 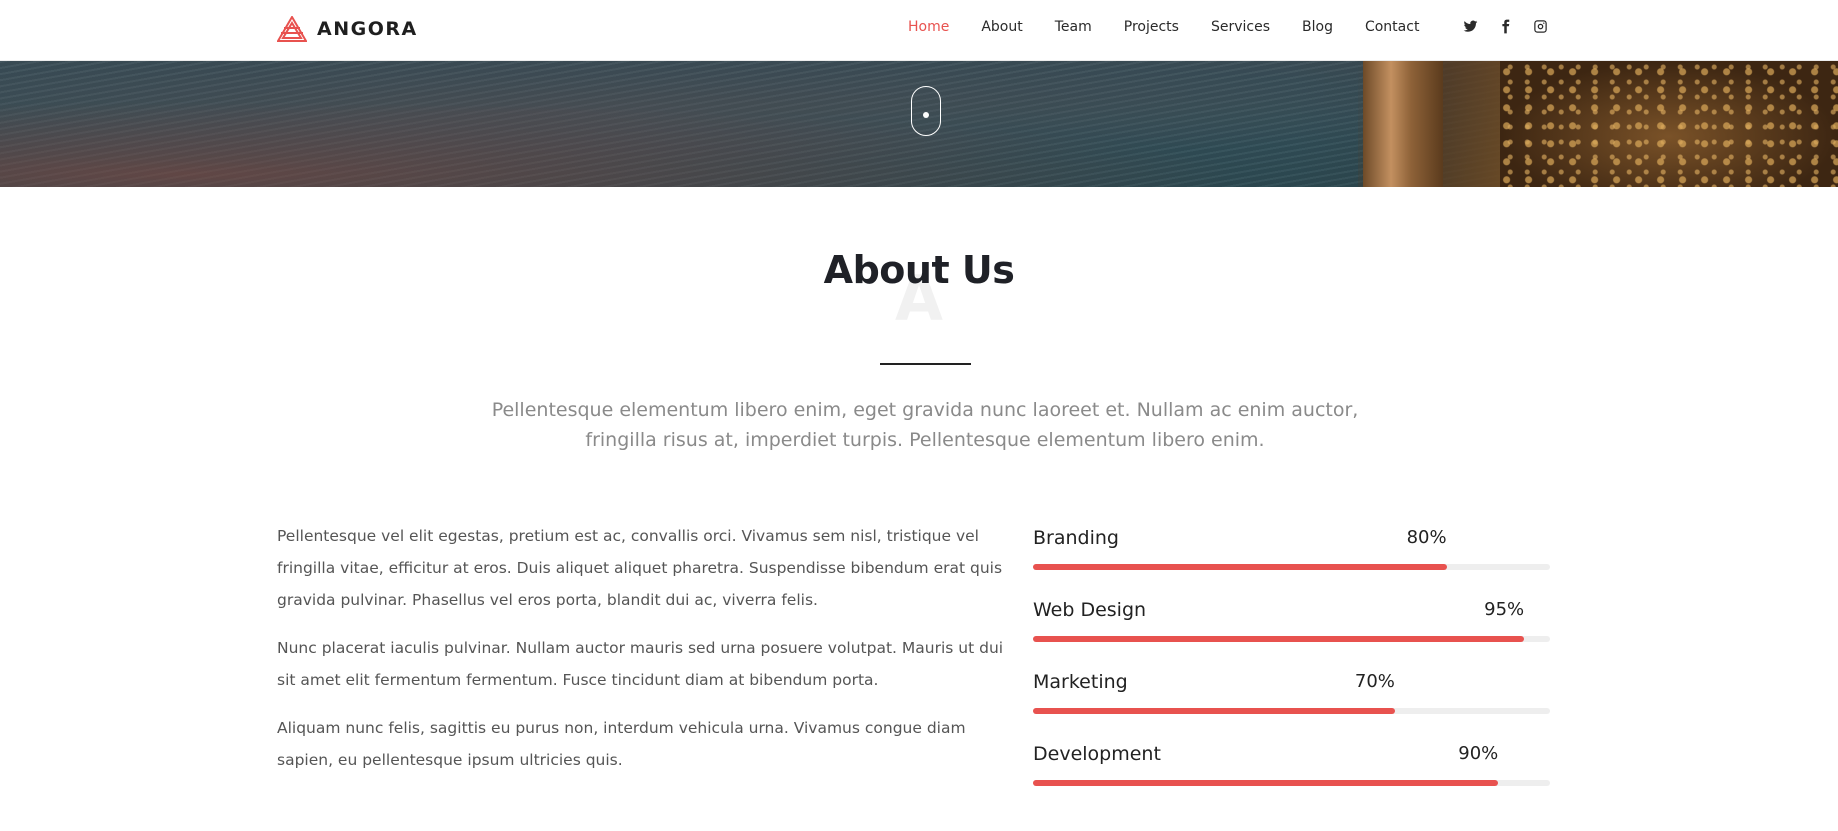 What do you see at coordinates (1291, 707) in the screenshot?
I see `skill-marketing: Marketing 70%` at bounding box center [1291, 707].